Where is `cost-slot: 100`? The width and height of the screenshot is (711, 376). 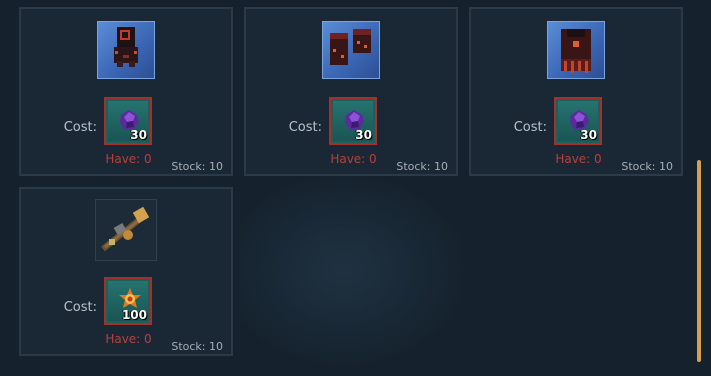
cost-slot: 100 is located at coordinates (128, 301).